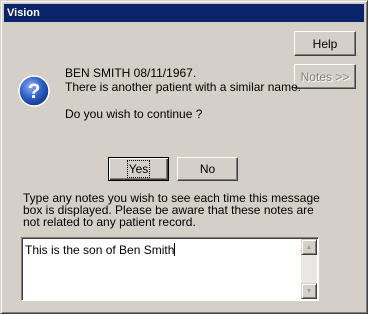 The height and width of the screenshot is (314, 368). I want to click on yes-button: Yes, so click(138, 169).